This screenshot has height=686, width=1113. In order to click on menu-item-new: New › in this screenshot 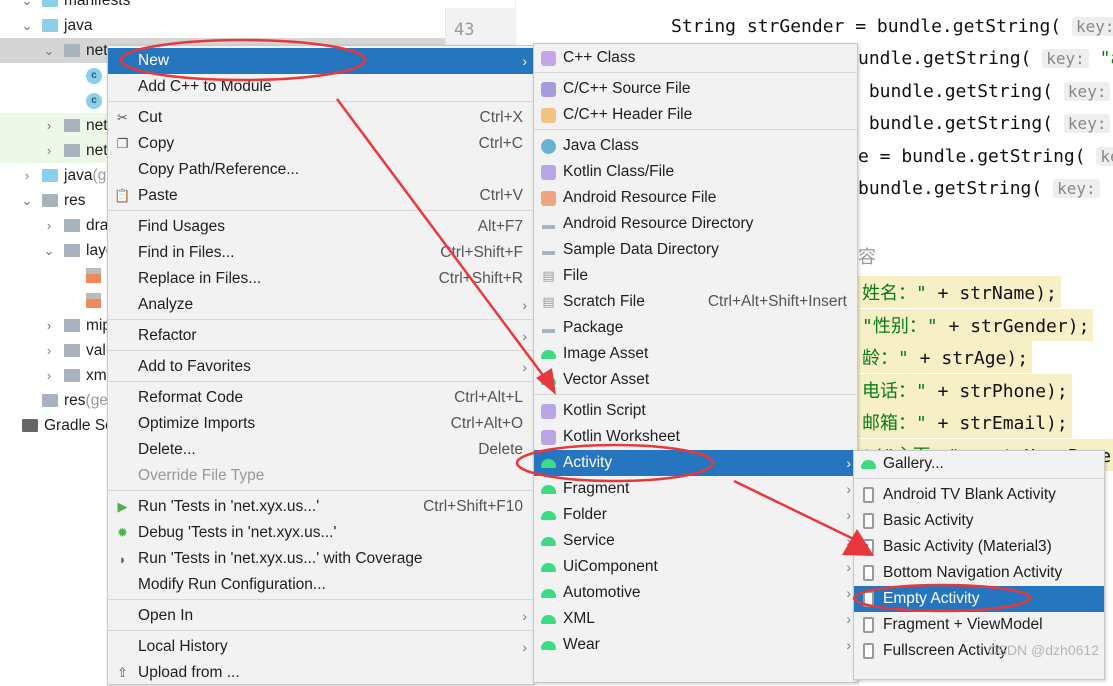, I will do `click(320, 61)`.